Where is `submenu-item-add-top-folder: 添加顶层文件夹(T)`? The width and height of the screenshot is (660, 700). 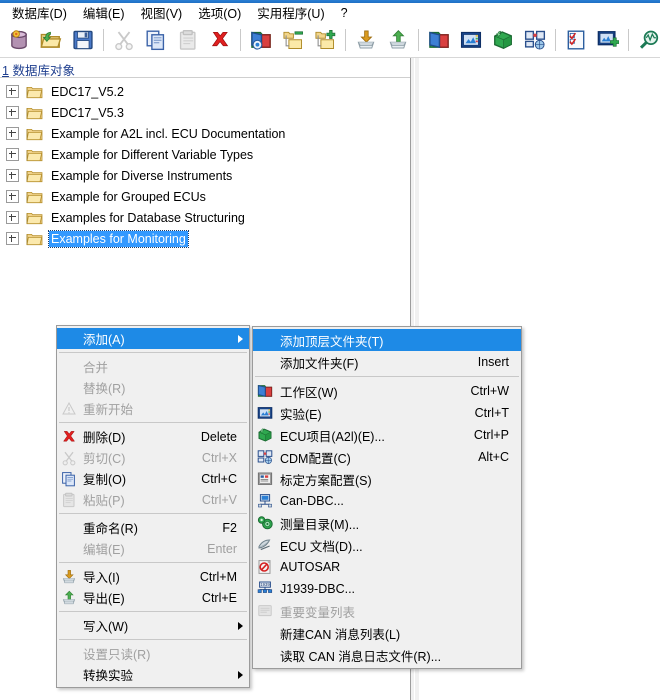
submenu-item-add-top-folder: 添加顶层文件夹(T) is located at coordinates (387, 340).